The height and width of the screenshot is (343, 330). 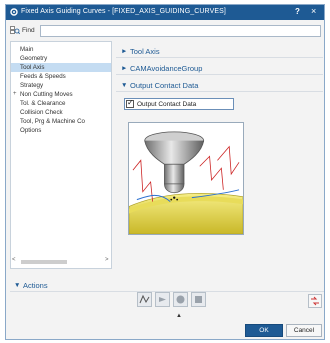 I want to click on tree-item-label: Tool Axis, so click(x=32, y=67).